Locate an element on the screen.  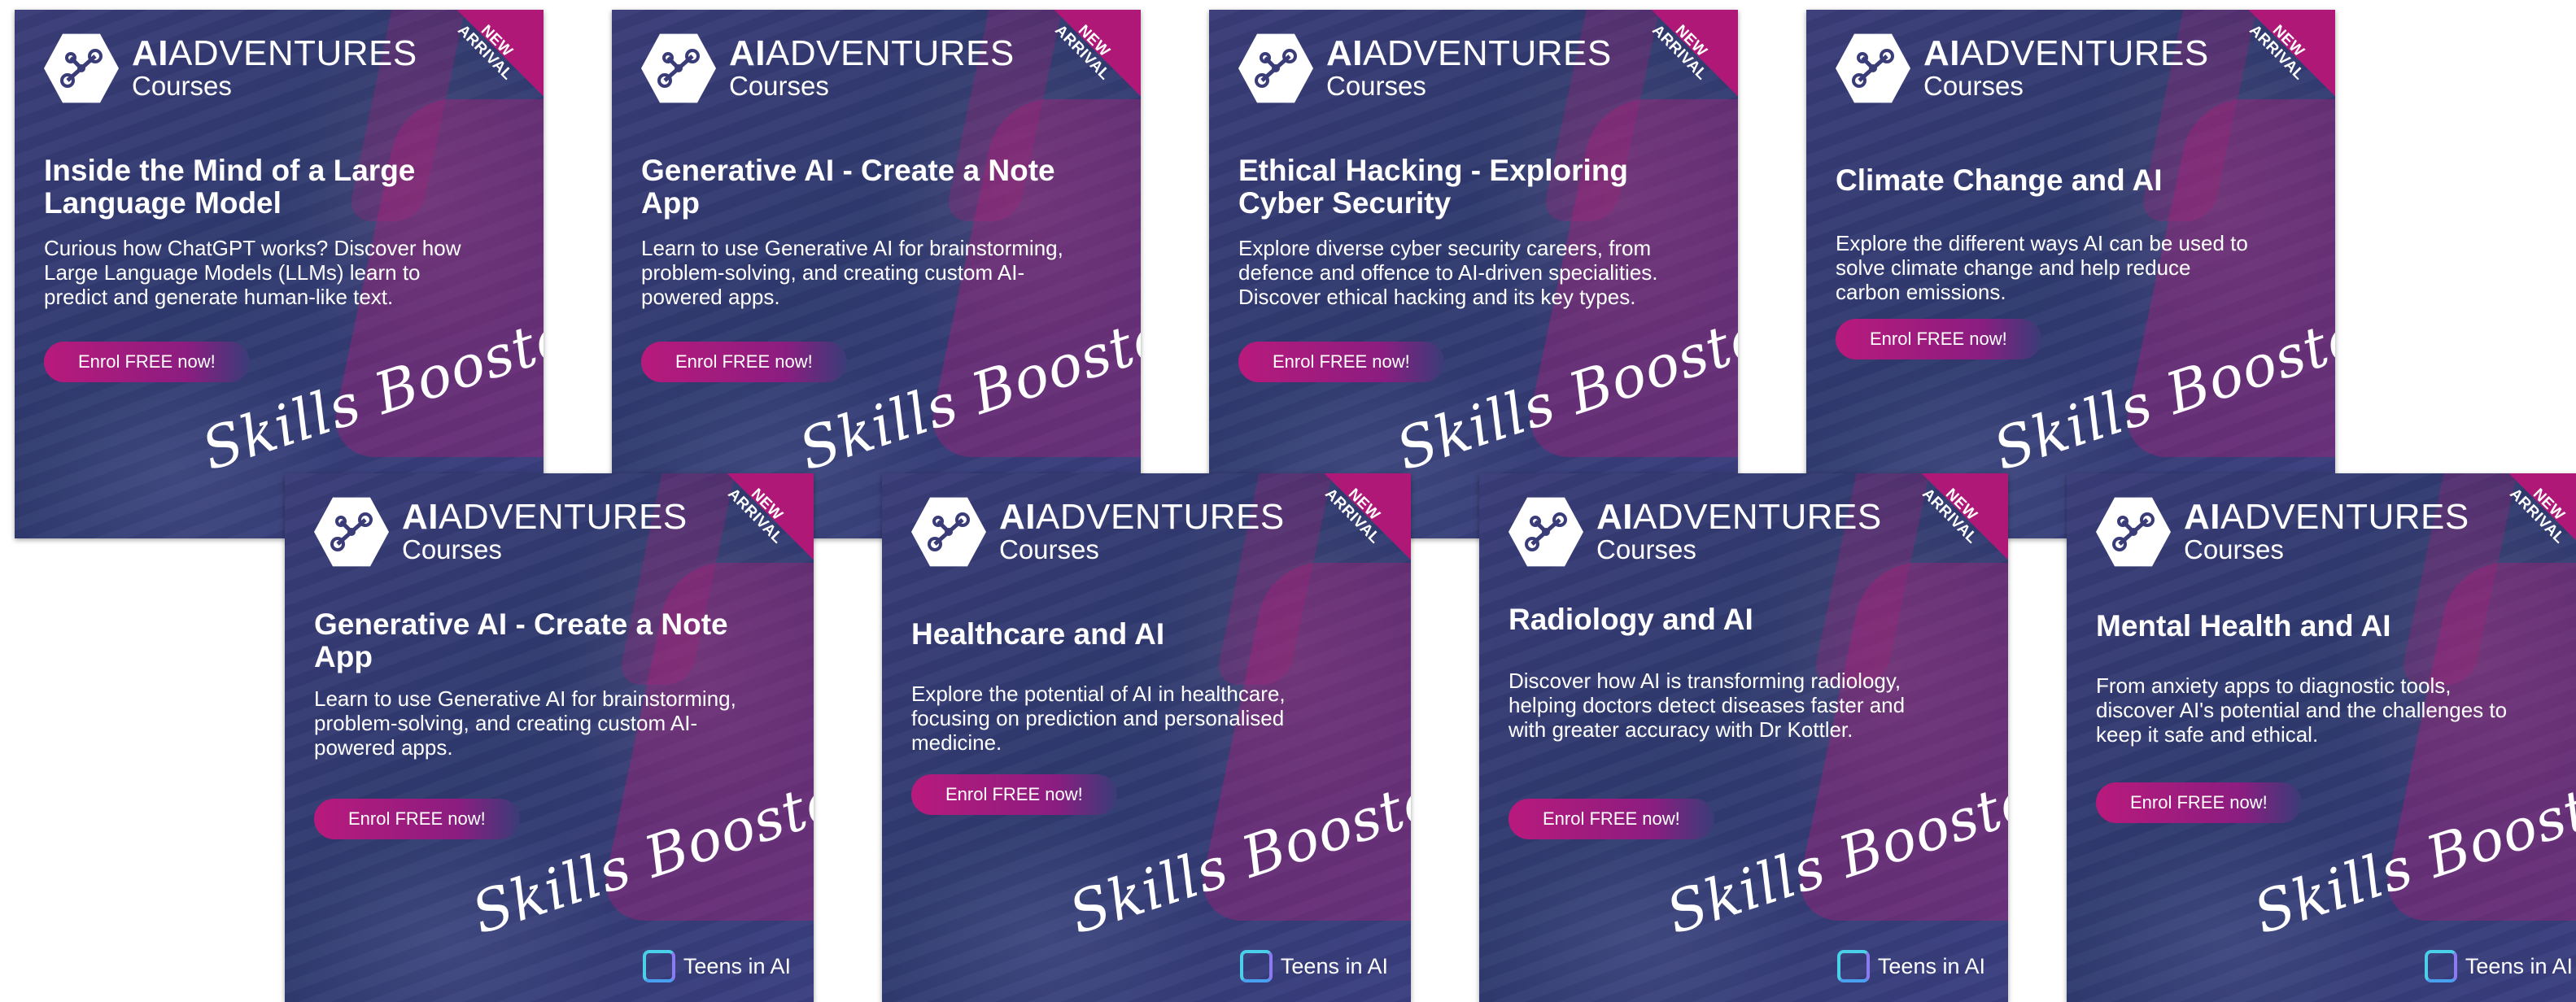
course-title: Radiology and AI is located at coordinates (1630, 619).